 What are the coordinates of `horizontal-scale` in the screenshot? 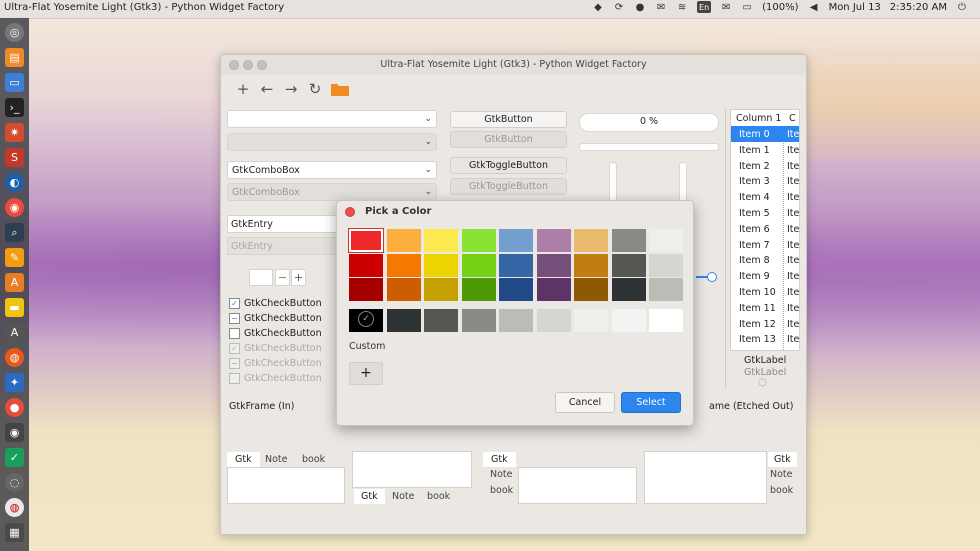 It's located at (706, 277).